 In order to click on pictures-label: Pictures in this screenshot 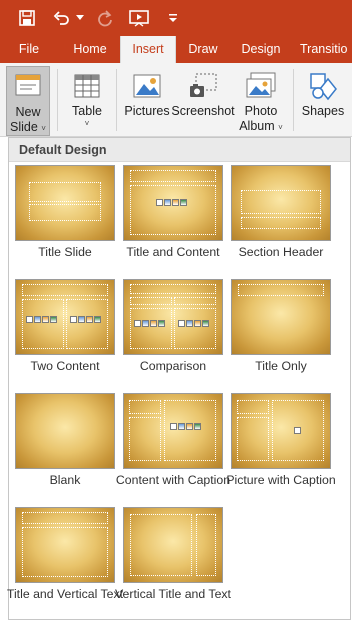, I will do `click(147, 111)`.